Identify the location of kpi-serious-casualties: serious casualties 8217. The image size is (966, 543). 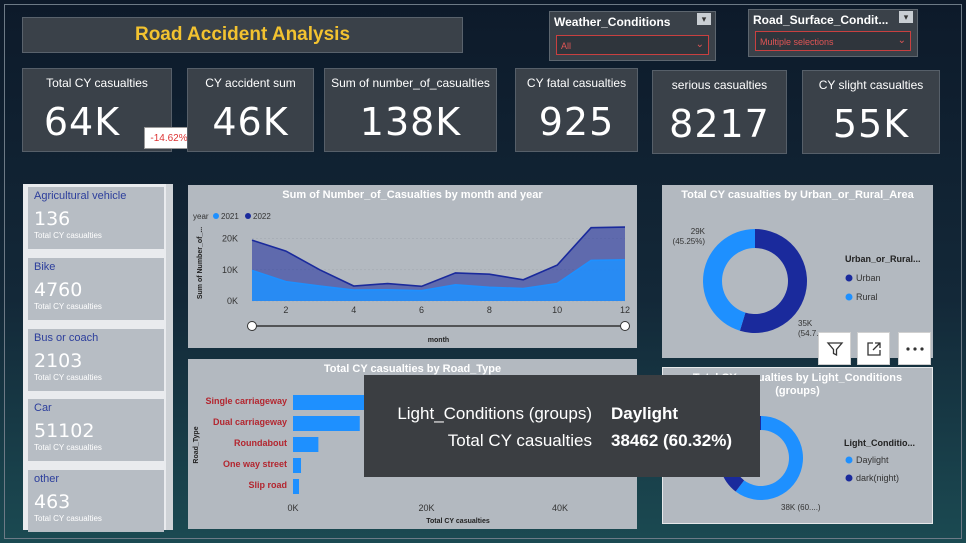
(719, 112).